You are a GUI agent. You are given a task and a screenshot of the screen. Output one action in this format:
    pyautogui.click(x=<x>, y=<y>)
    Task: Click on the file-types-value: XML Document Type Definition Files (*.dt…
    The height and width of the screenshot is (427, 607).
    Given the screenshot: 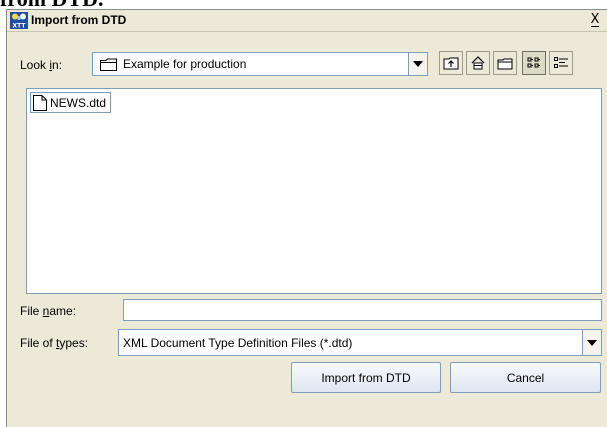 What is the action you would take?
    pyautogui.click(x=238, y=342)
    